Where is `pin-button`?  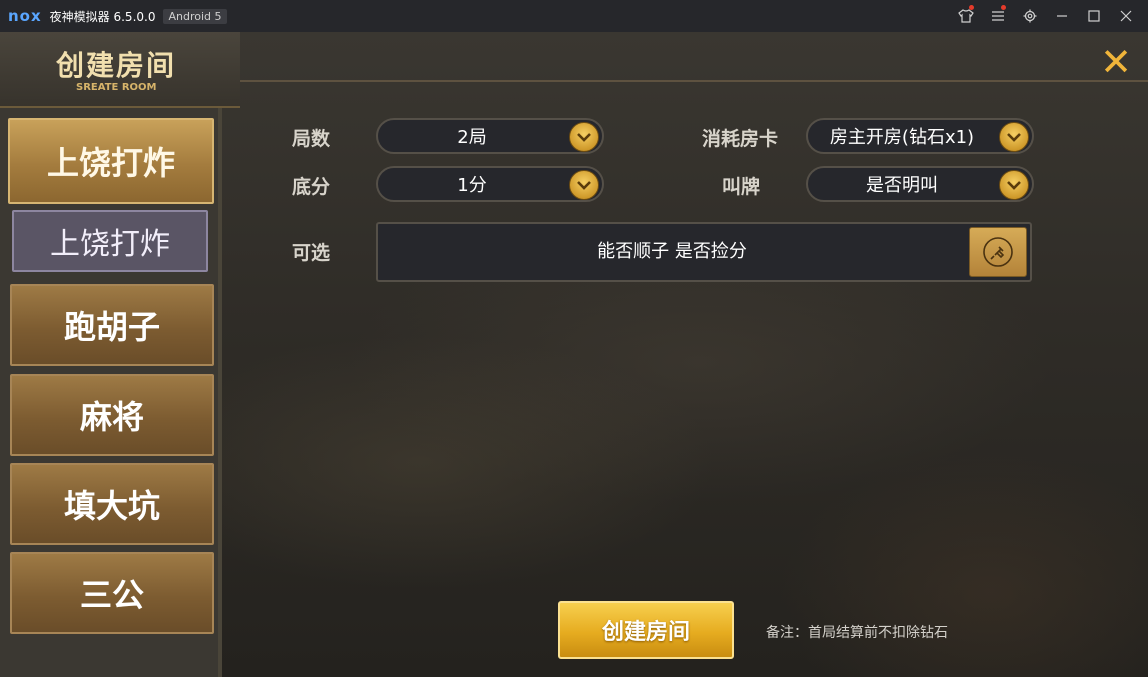 pin-button is located at coordinates (998, 252).